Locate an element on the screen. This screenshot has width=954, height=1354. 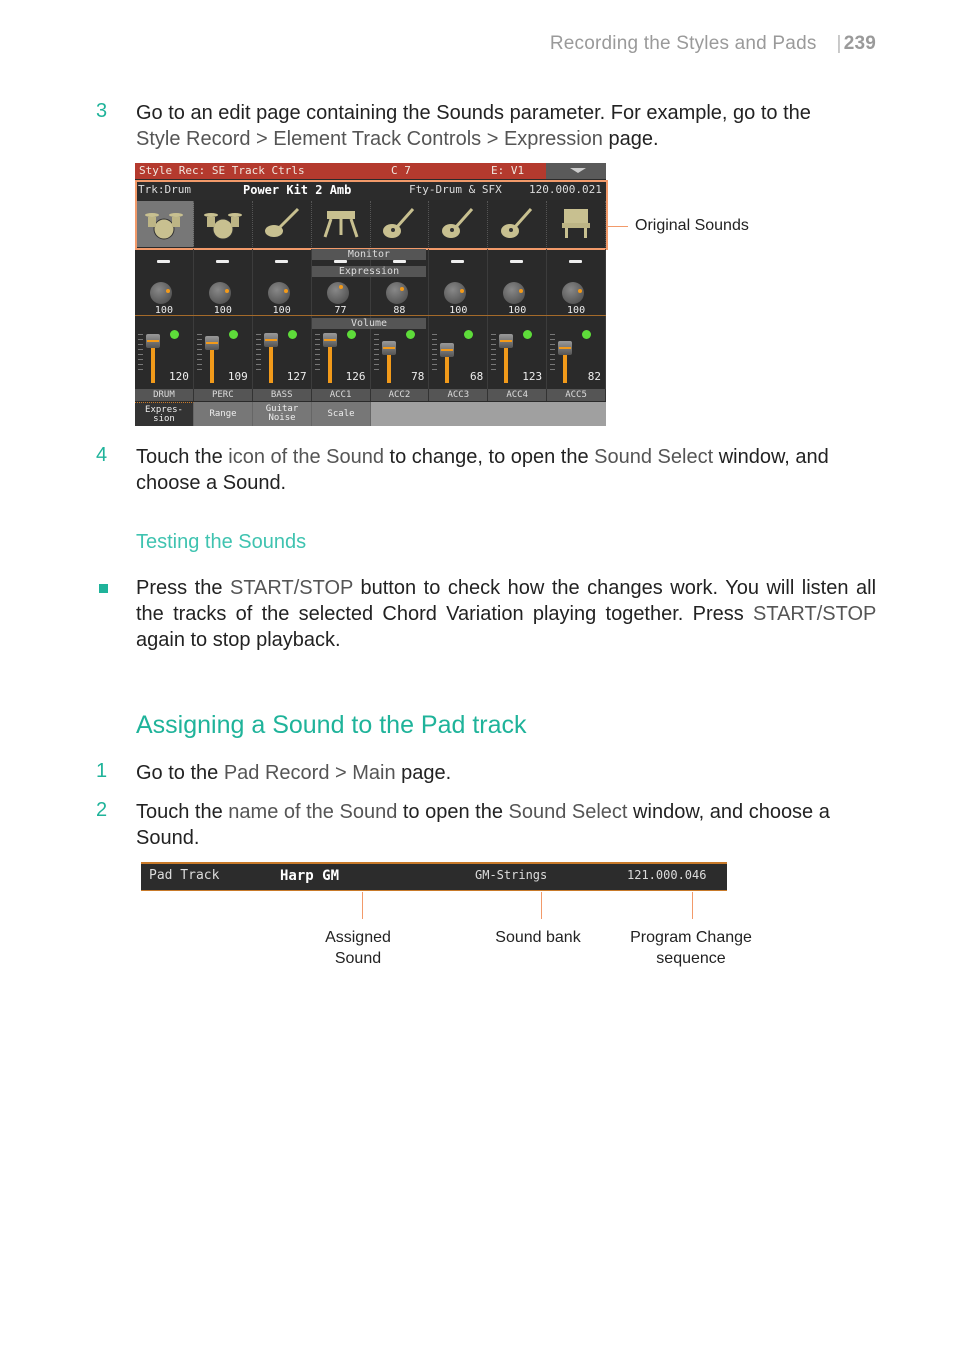
tab-range: Range is located at coordinates (223, 414).